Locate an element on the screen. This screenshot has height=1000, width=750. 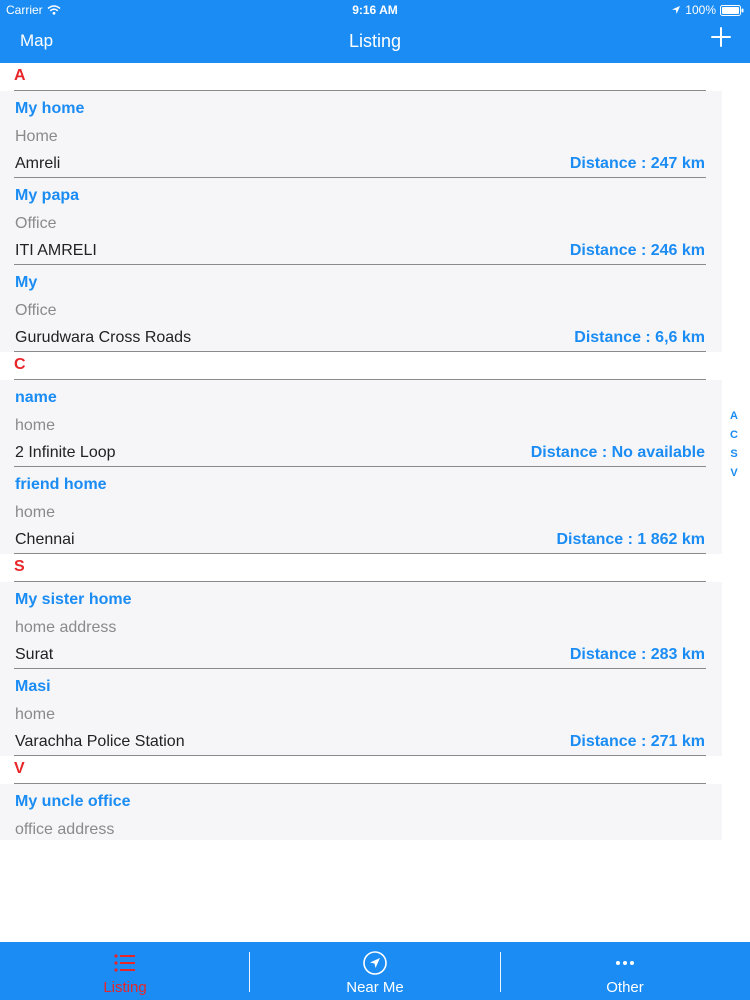
item-distance: Distance : 1 862 km is located at coordinates (630, 539).